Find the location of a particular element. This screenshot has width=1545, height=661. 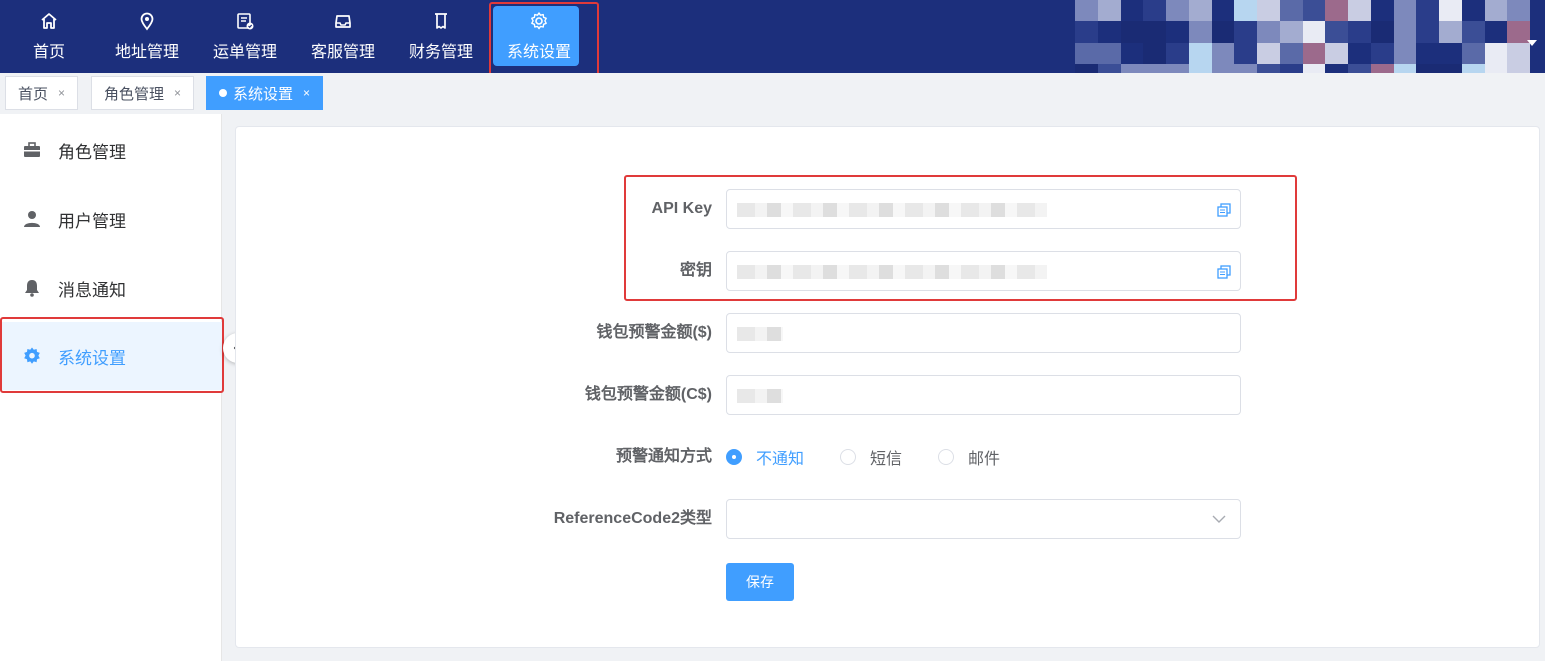

radio-email: 邮件 is located at coordinates (969, 457).